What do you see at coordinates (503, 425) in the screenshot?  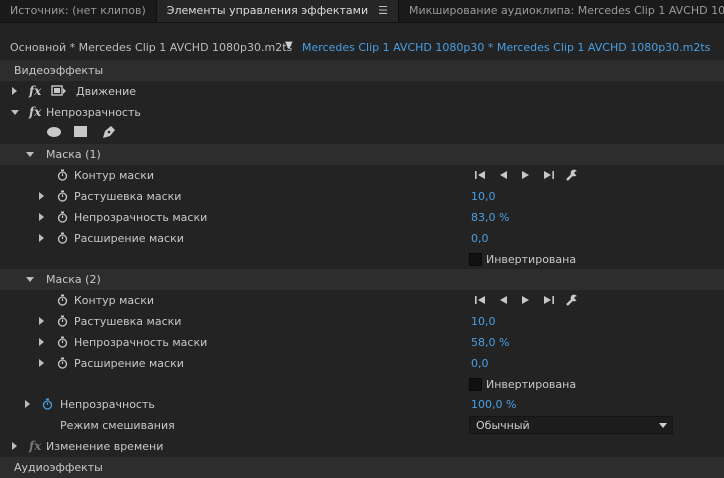 I see `blend-mode-value: Обычный` at bounding box center [503, 425].